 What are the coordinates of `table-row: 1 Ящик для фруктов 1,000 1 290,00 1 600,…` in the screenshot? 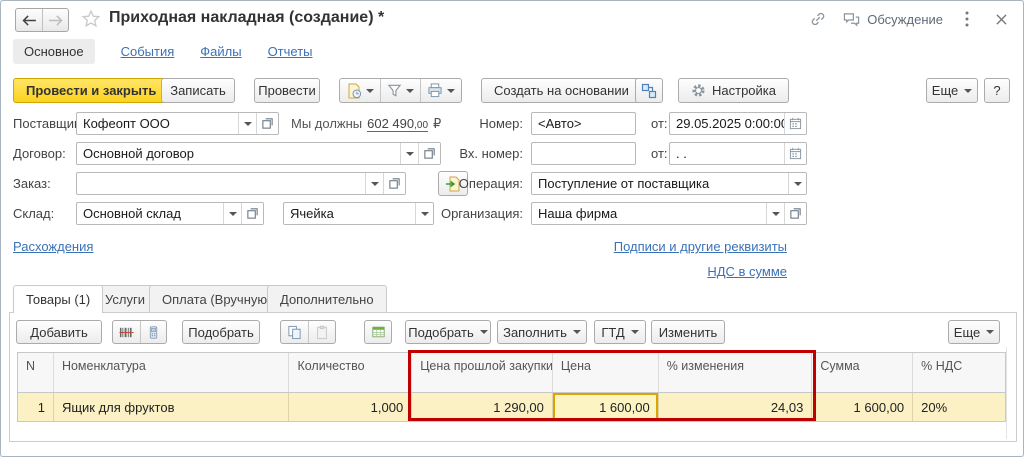 It's located at (511, 407).